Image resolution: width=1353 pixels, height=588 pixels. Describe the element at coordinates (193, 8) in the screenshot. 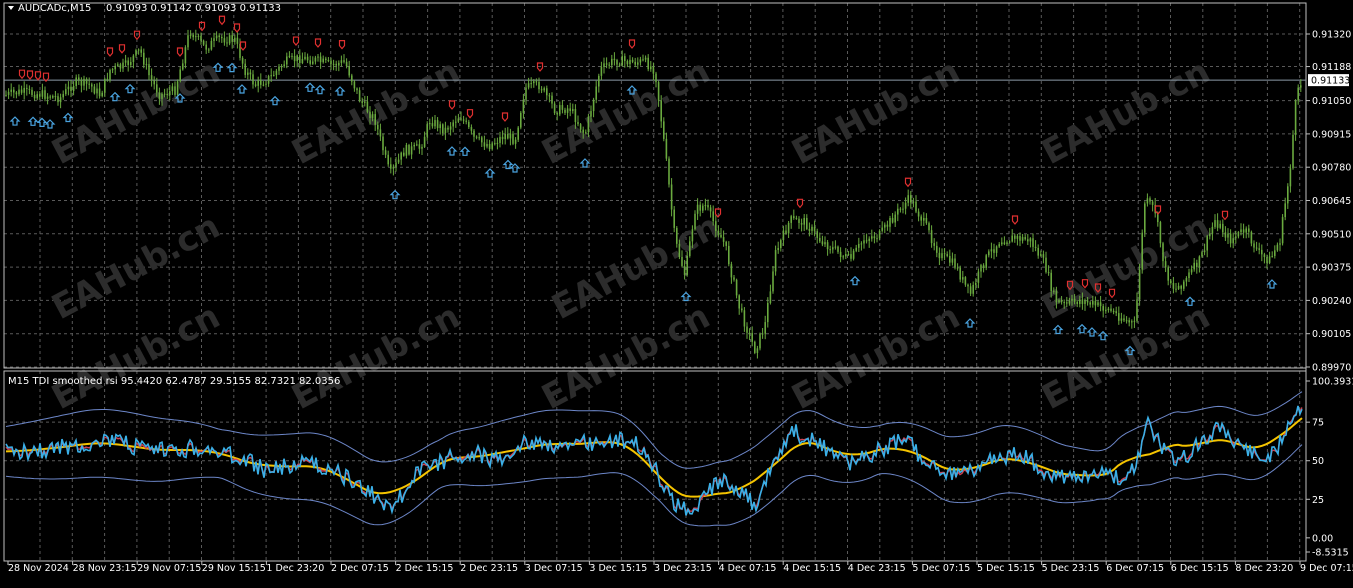

I see `ohlc-values: 0.91093 0.91142 0.91093 0.91133` at that location.